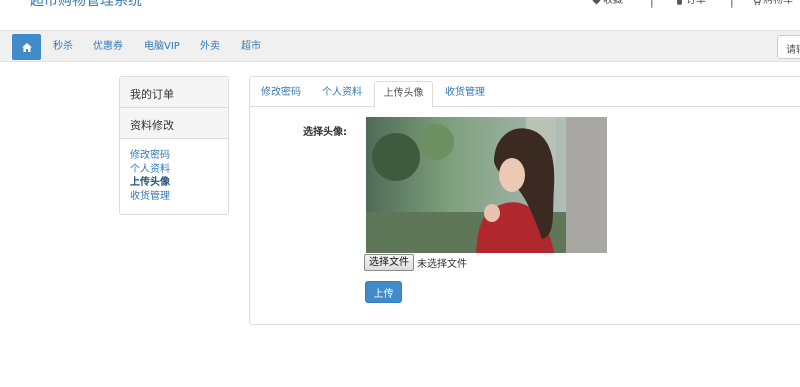  What do you see at coordinates (179, 156) in the screenshot?
I see `sidebar-sub-change-password: 修改密码` at bounding box center [179, 156].